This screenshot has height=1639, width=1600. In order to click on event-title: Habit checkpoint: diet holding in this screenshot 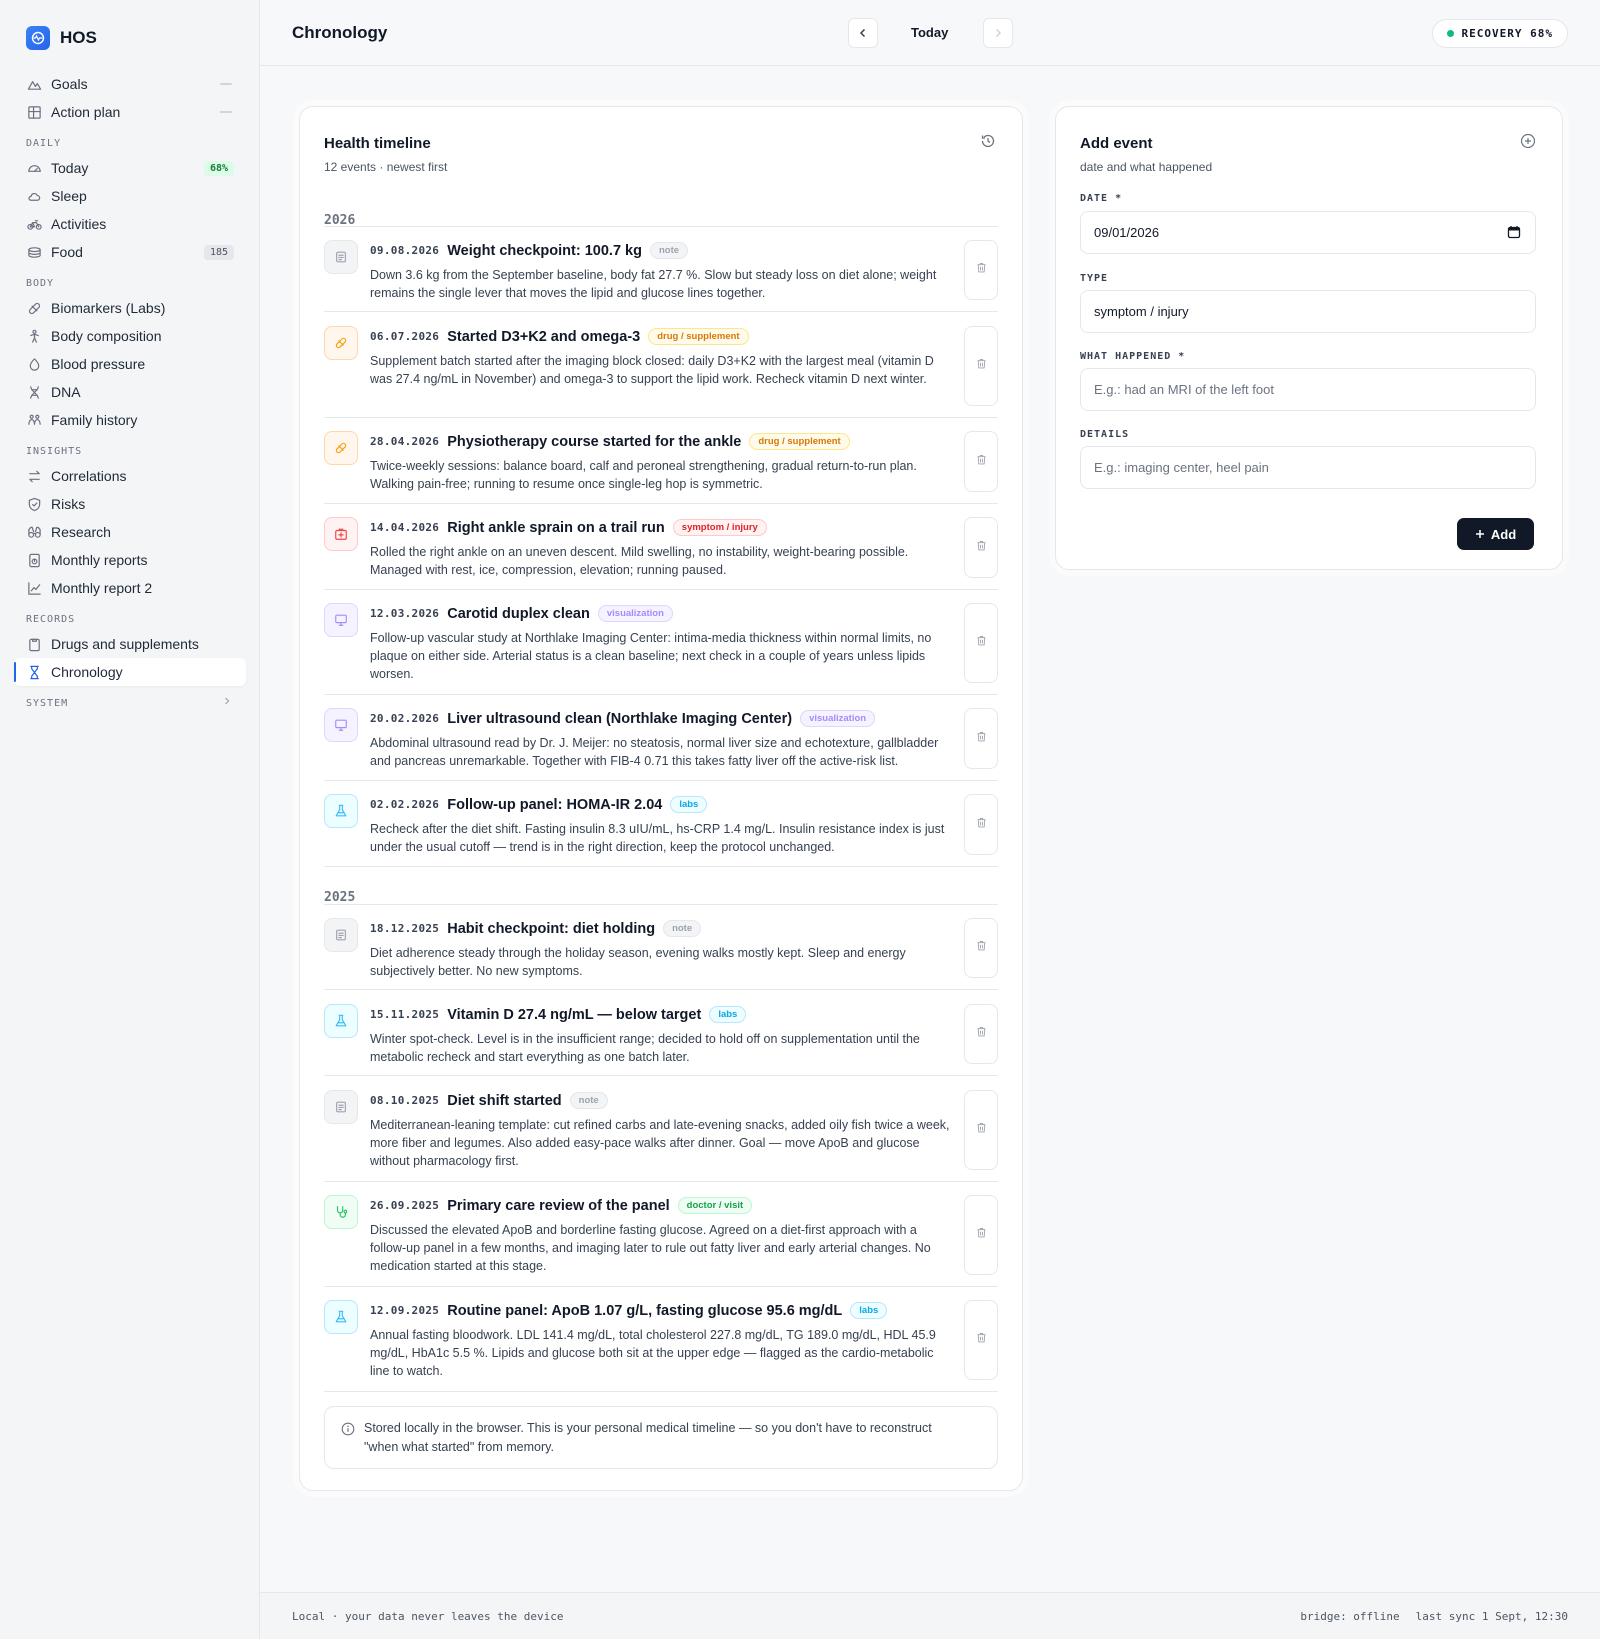, I will do `click(551, 928)`.